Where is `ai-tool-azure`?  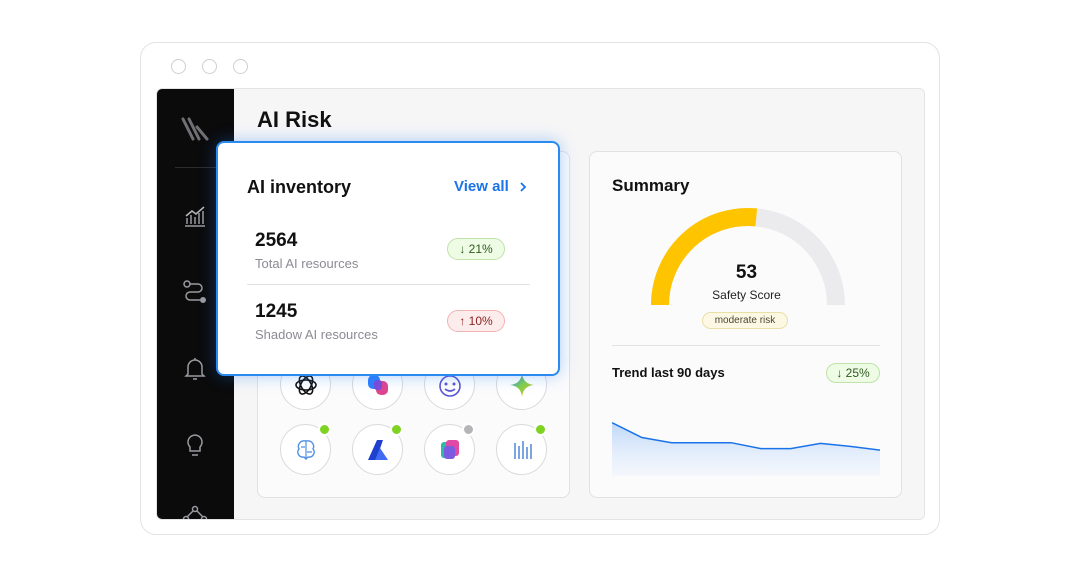
ai-tool-azure is located at coordinates (377, 449).